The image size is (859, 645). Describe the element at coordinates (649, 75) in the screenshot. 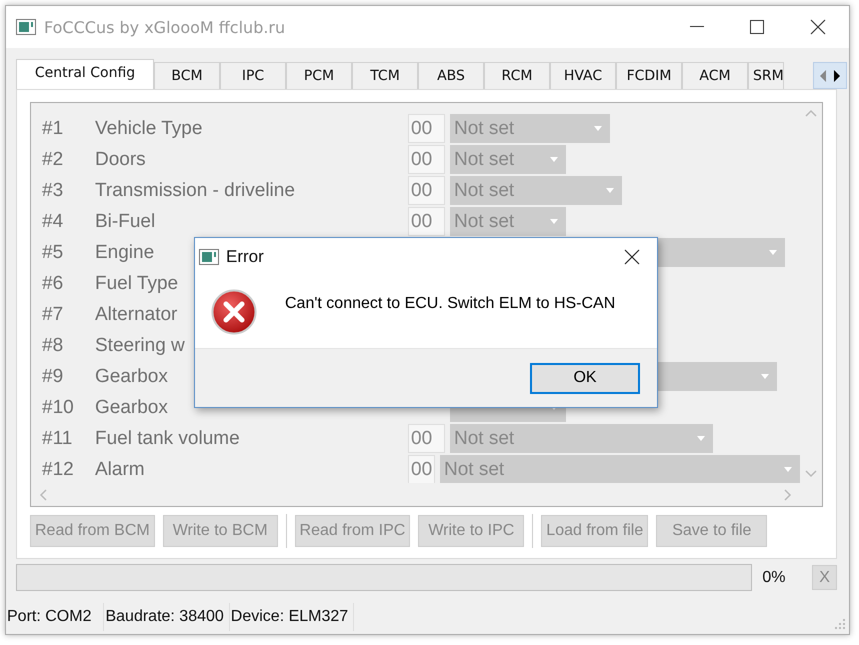

I see `tab: FCDIM` at that location.